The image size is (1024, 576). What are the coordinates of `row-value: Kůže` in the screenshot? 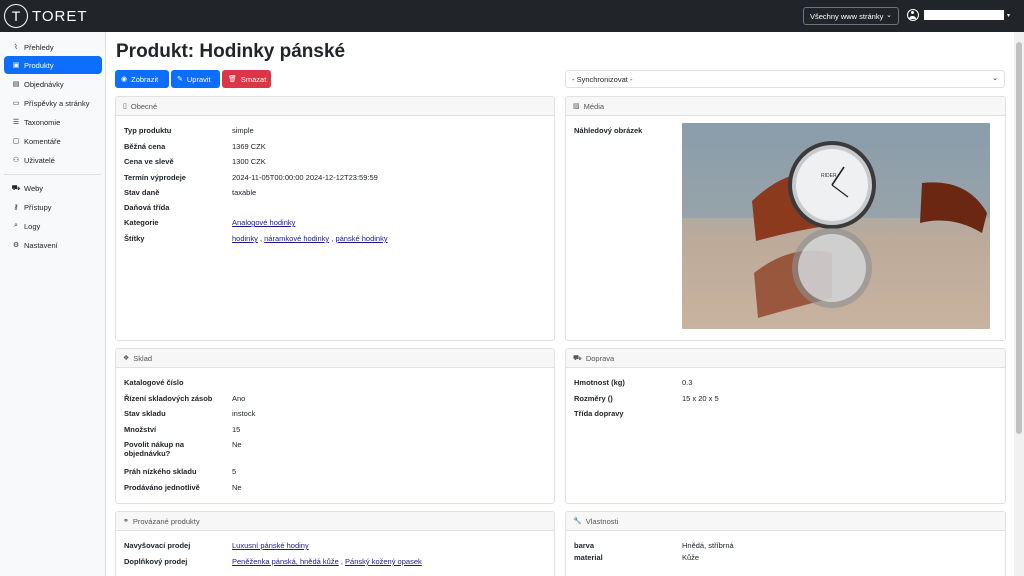 It's located at (691, 557).